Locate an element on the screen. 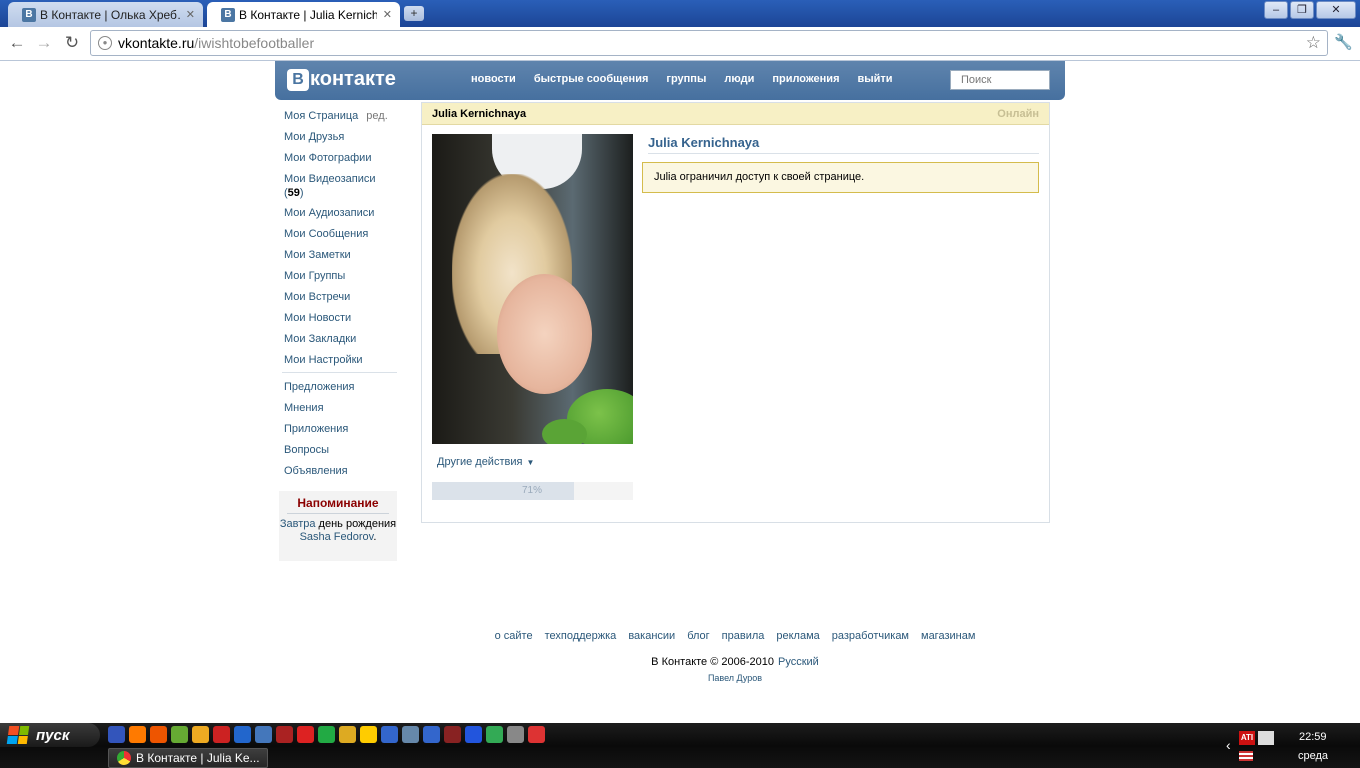 This screenshot has height=768, width=1360. back-icon: ← is located at coordinates (17, 43).